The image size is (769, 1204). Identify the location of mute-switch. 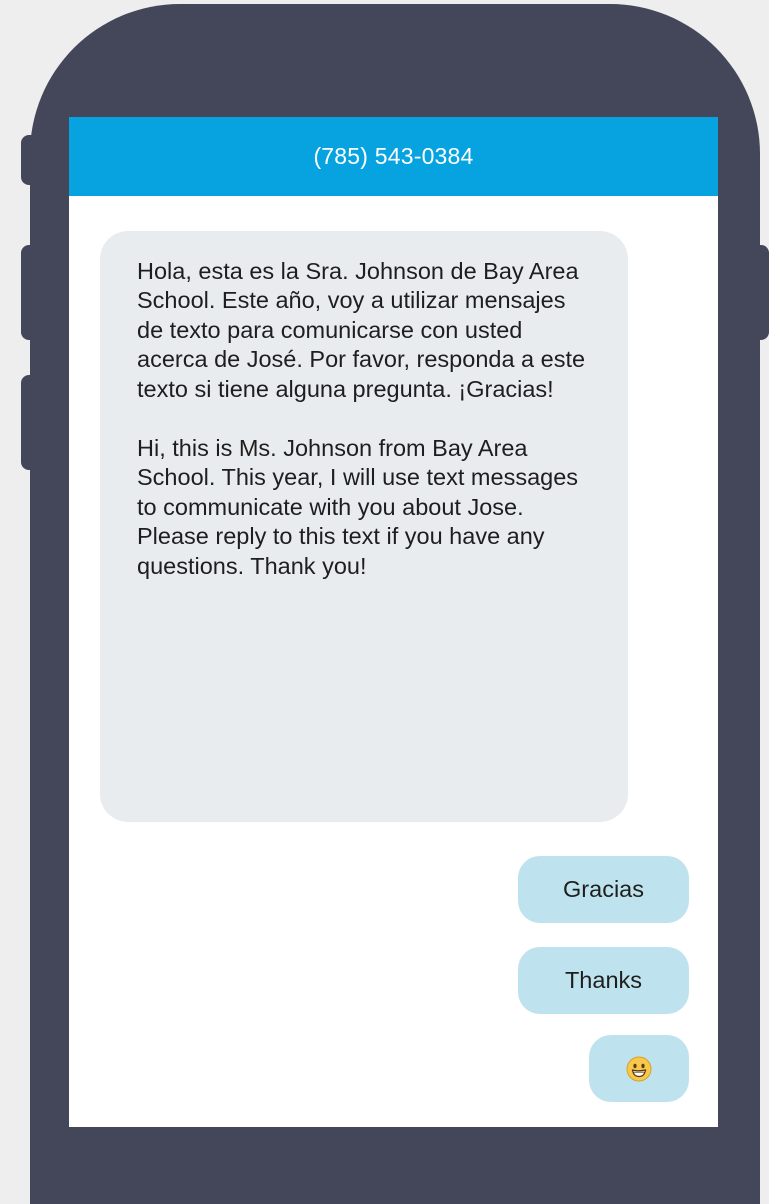
(31, 160).